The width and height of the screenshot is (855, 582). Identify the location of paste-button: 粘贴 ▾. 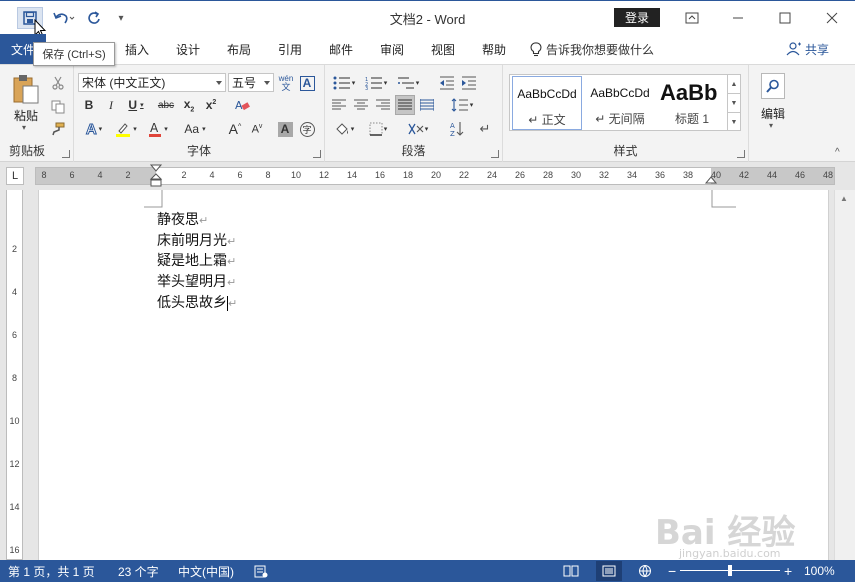
(26, 101).